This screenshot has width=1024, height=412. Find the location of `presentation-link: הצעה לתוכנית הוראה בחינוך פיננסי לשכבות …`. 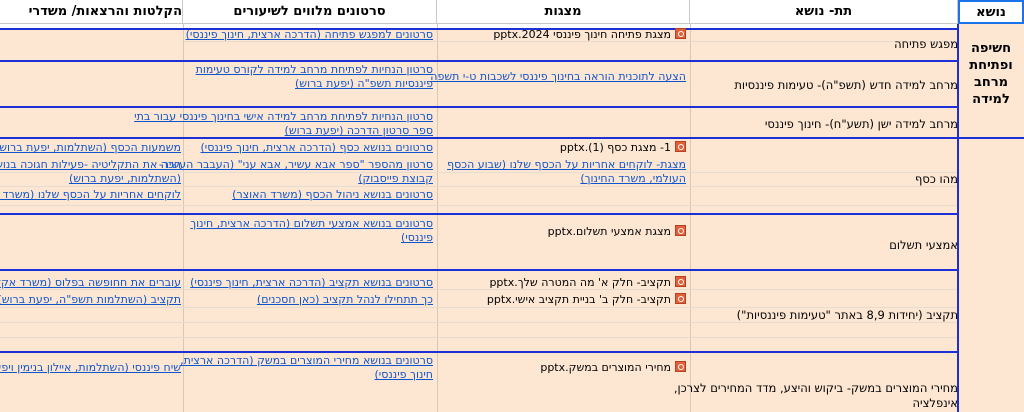

presentation-link: הצעה לתוכנית הוראה בחינוך פיננסי לשכבות … is located at coordinates (558, 77).